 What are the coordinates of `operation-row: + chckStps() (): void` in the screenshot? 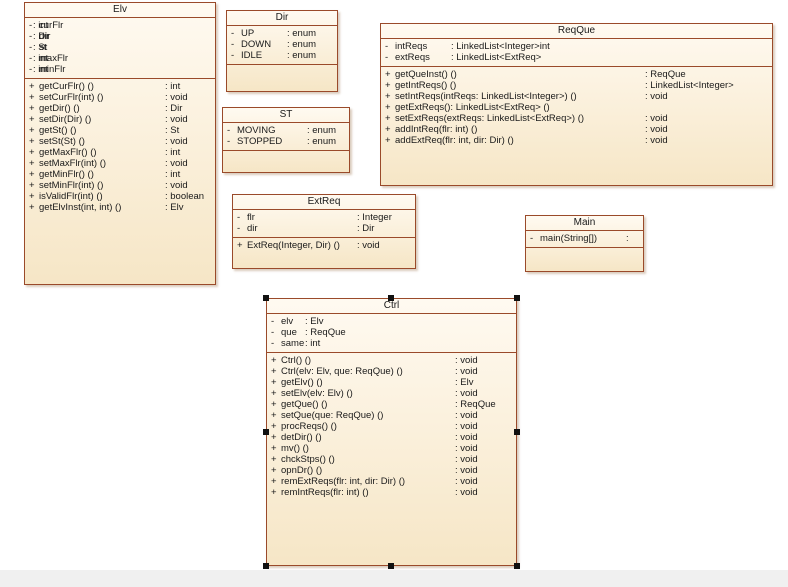 It's located at (391, 459).